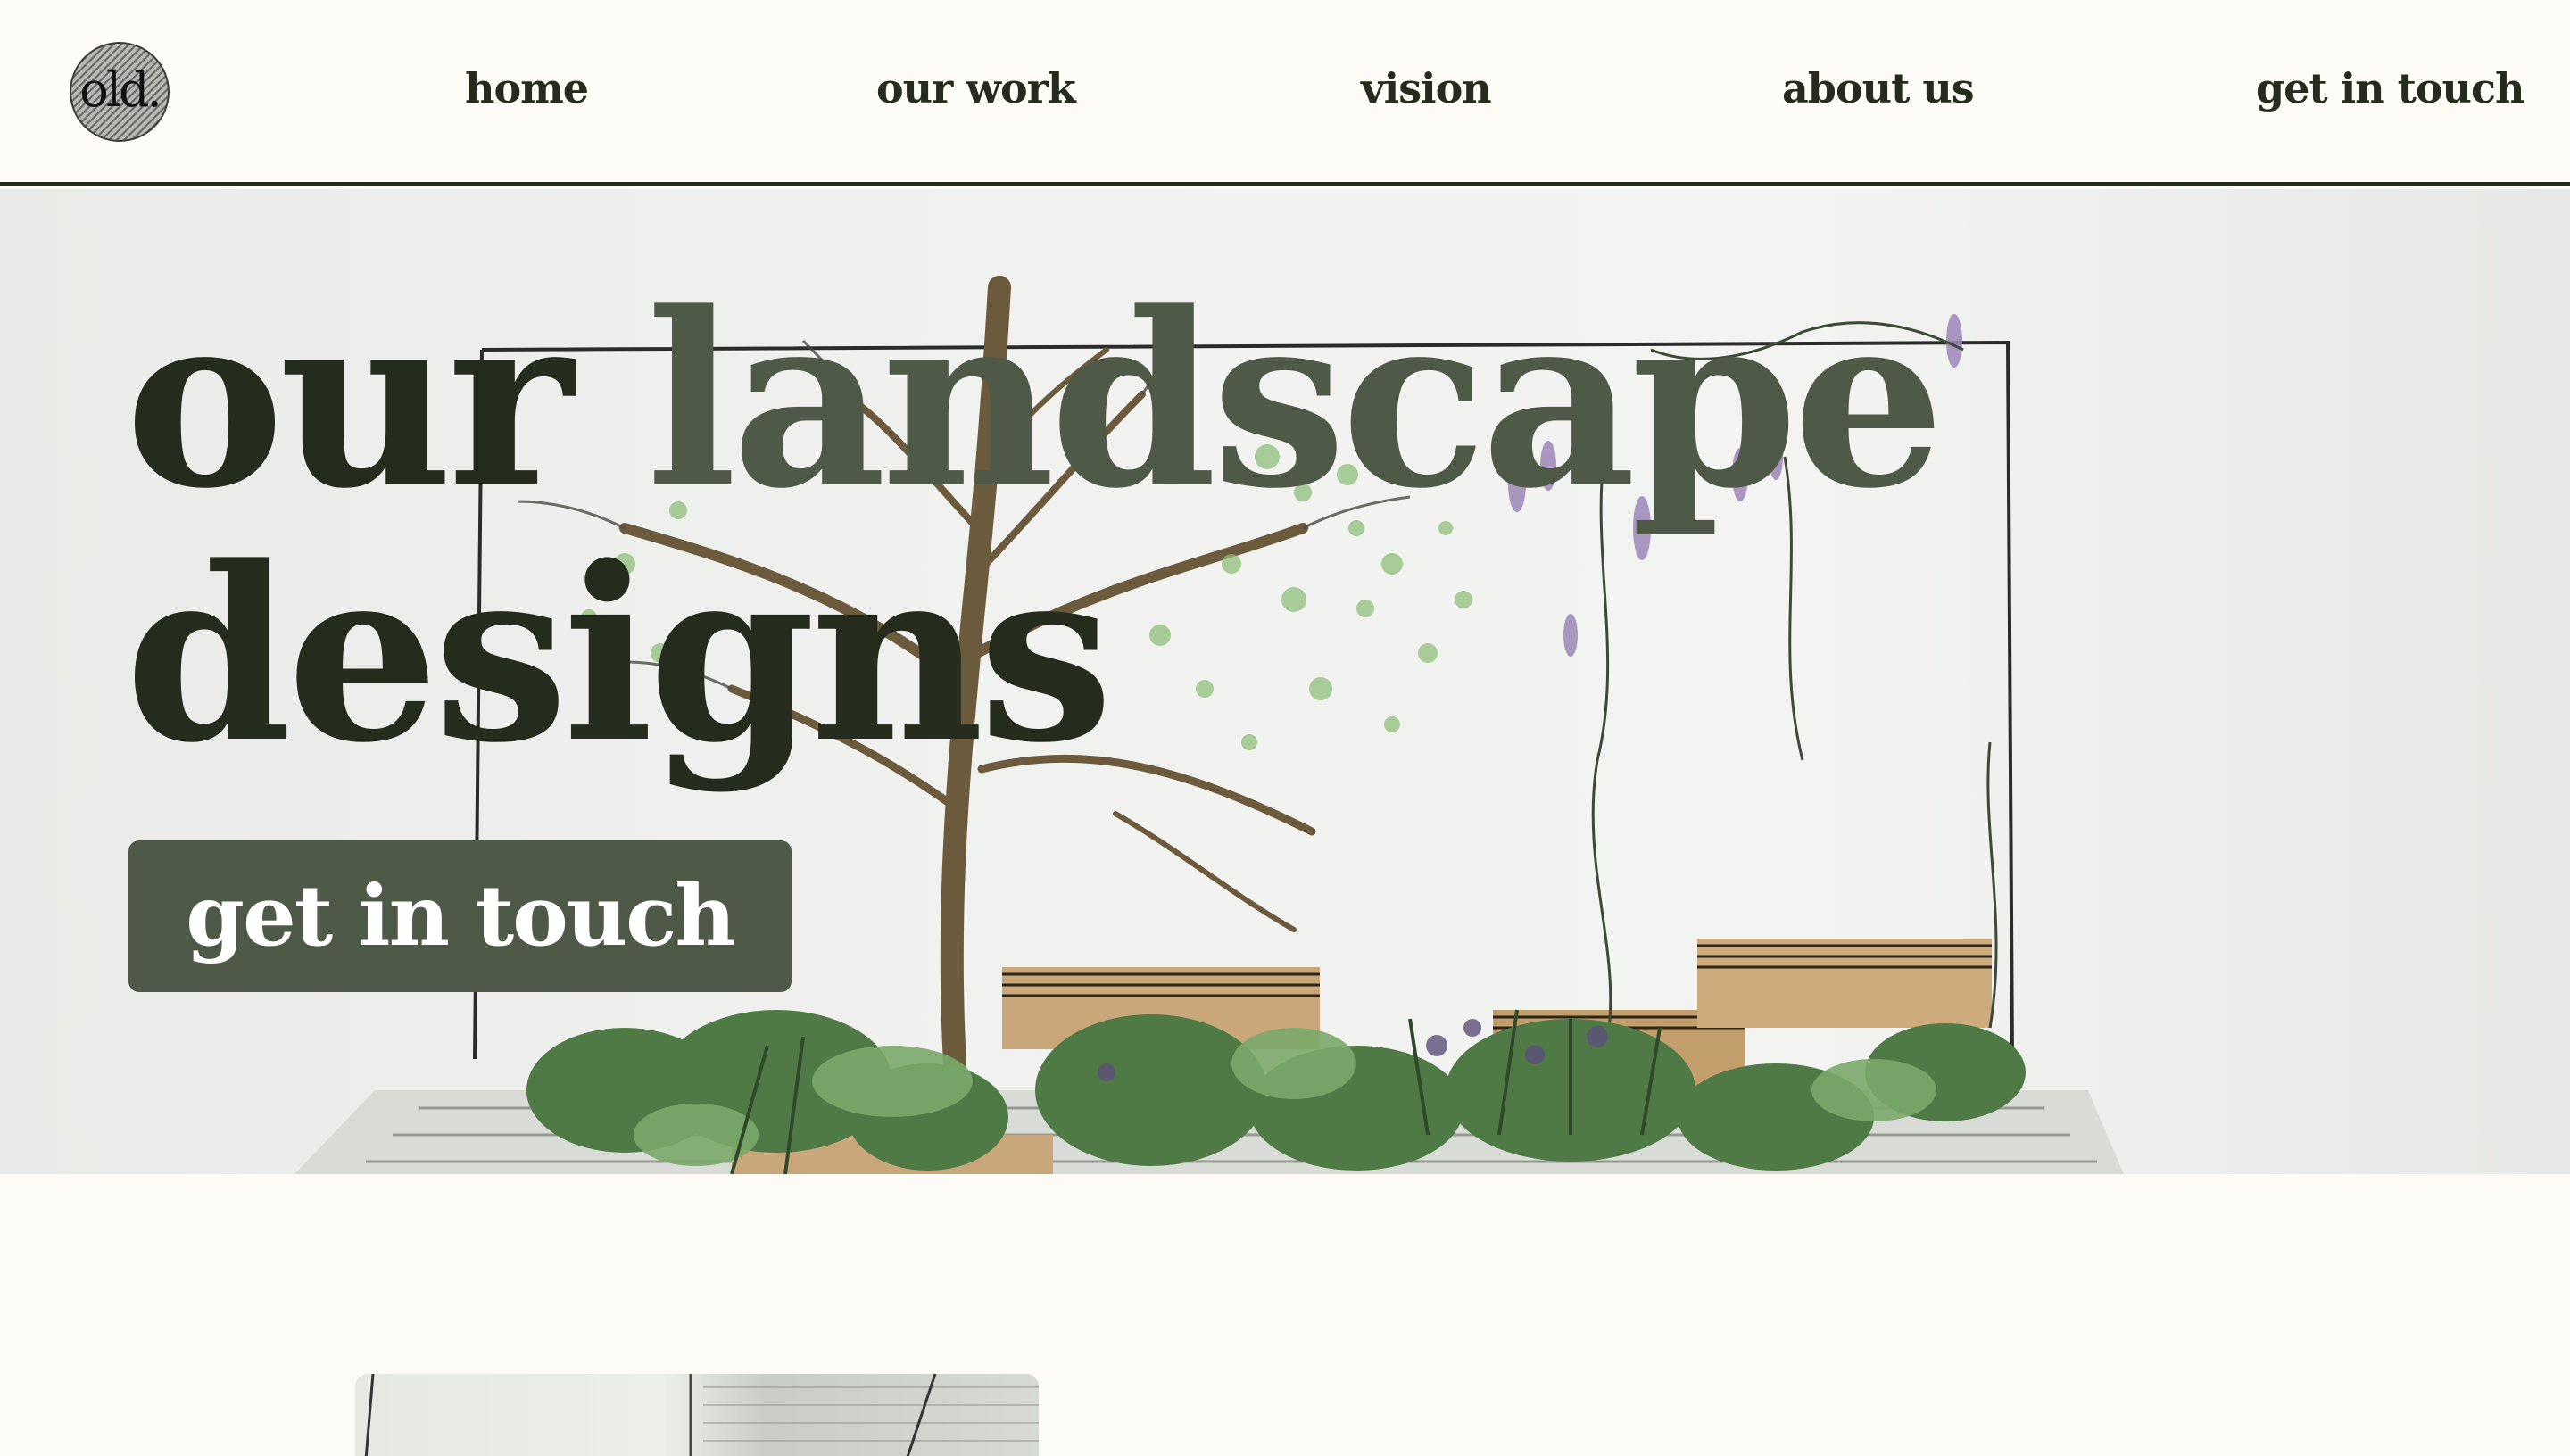 The width and height of the screenshot is (2570, 1456). What do you see at coordinates (1879, 88) in the screenshot?
I see `nav-about-us: about us` at bounding box center [1879, 88].